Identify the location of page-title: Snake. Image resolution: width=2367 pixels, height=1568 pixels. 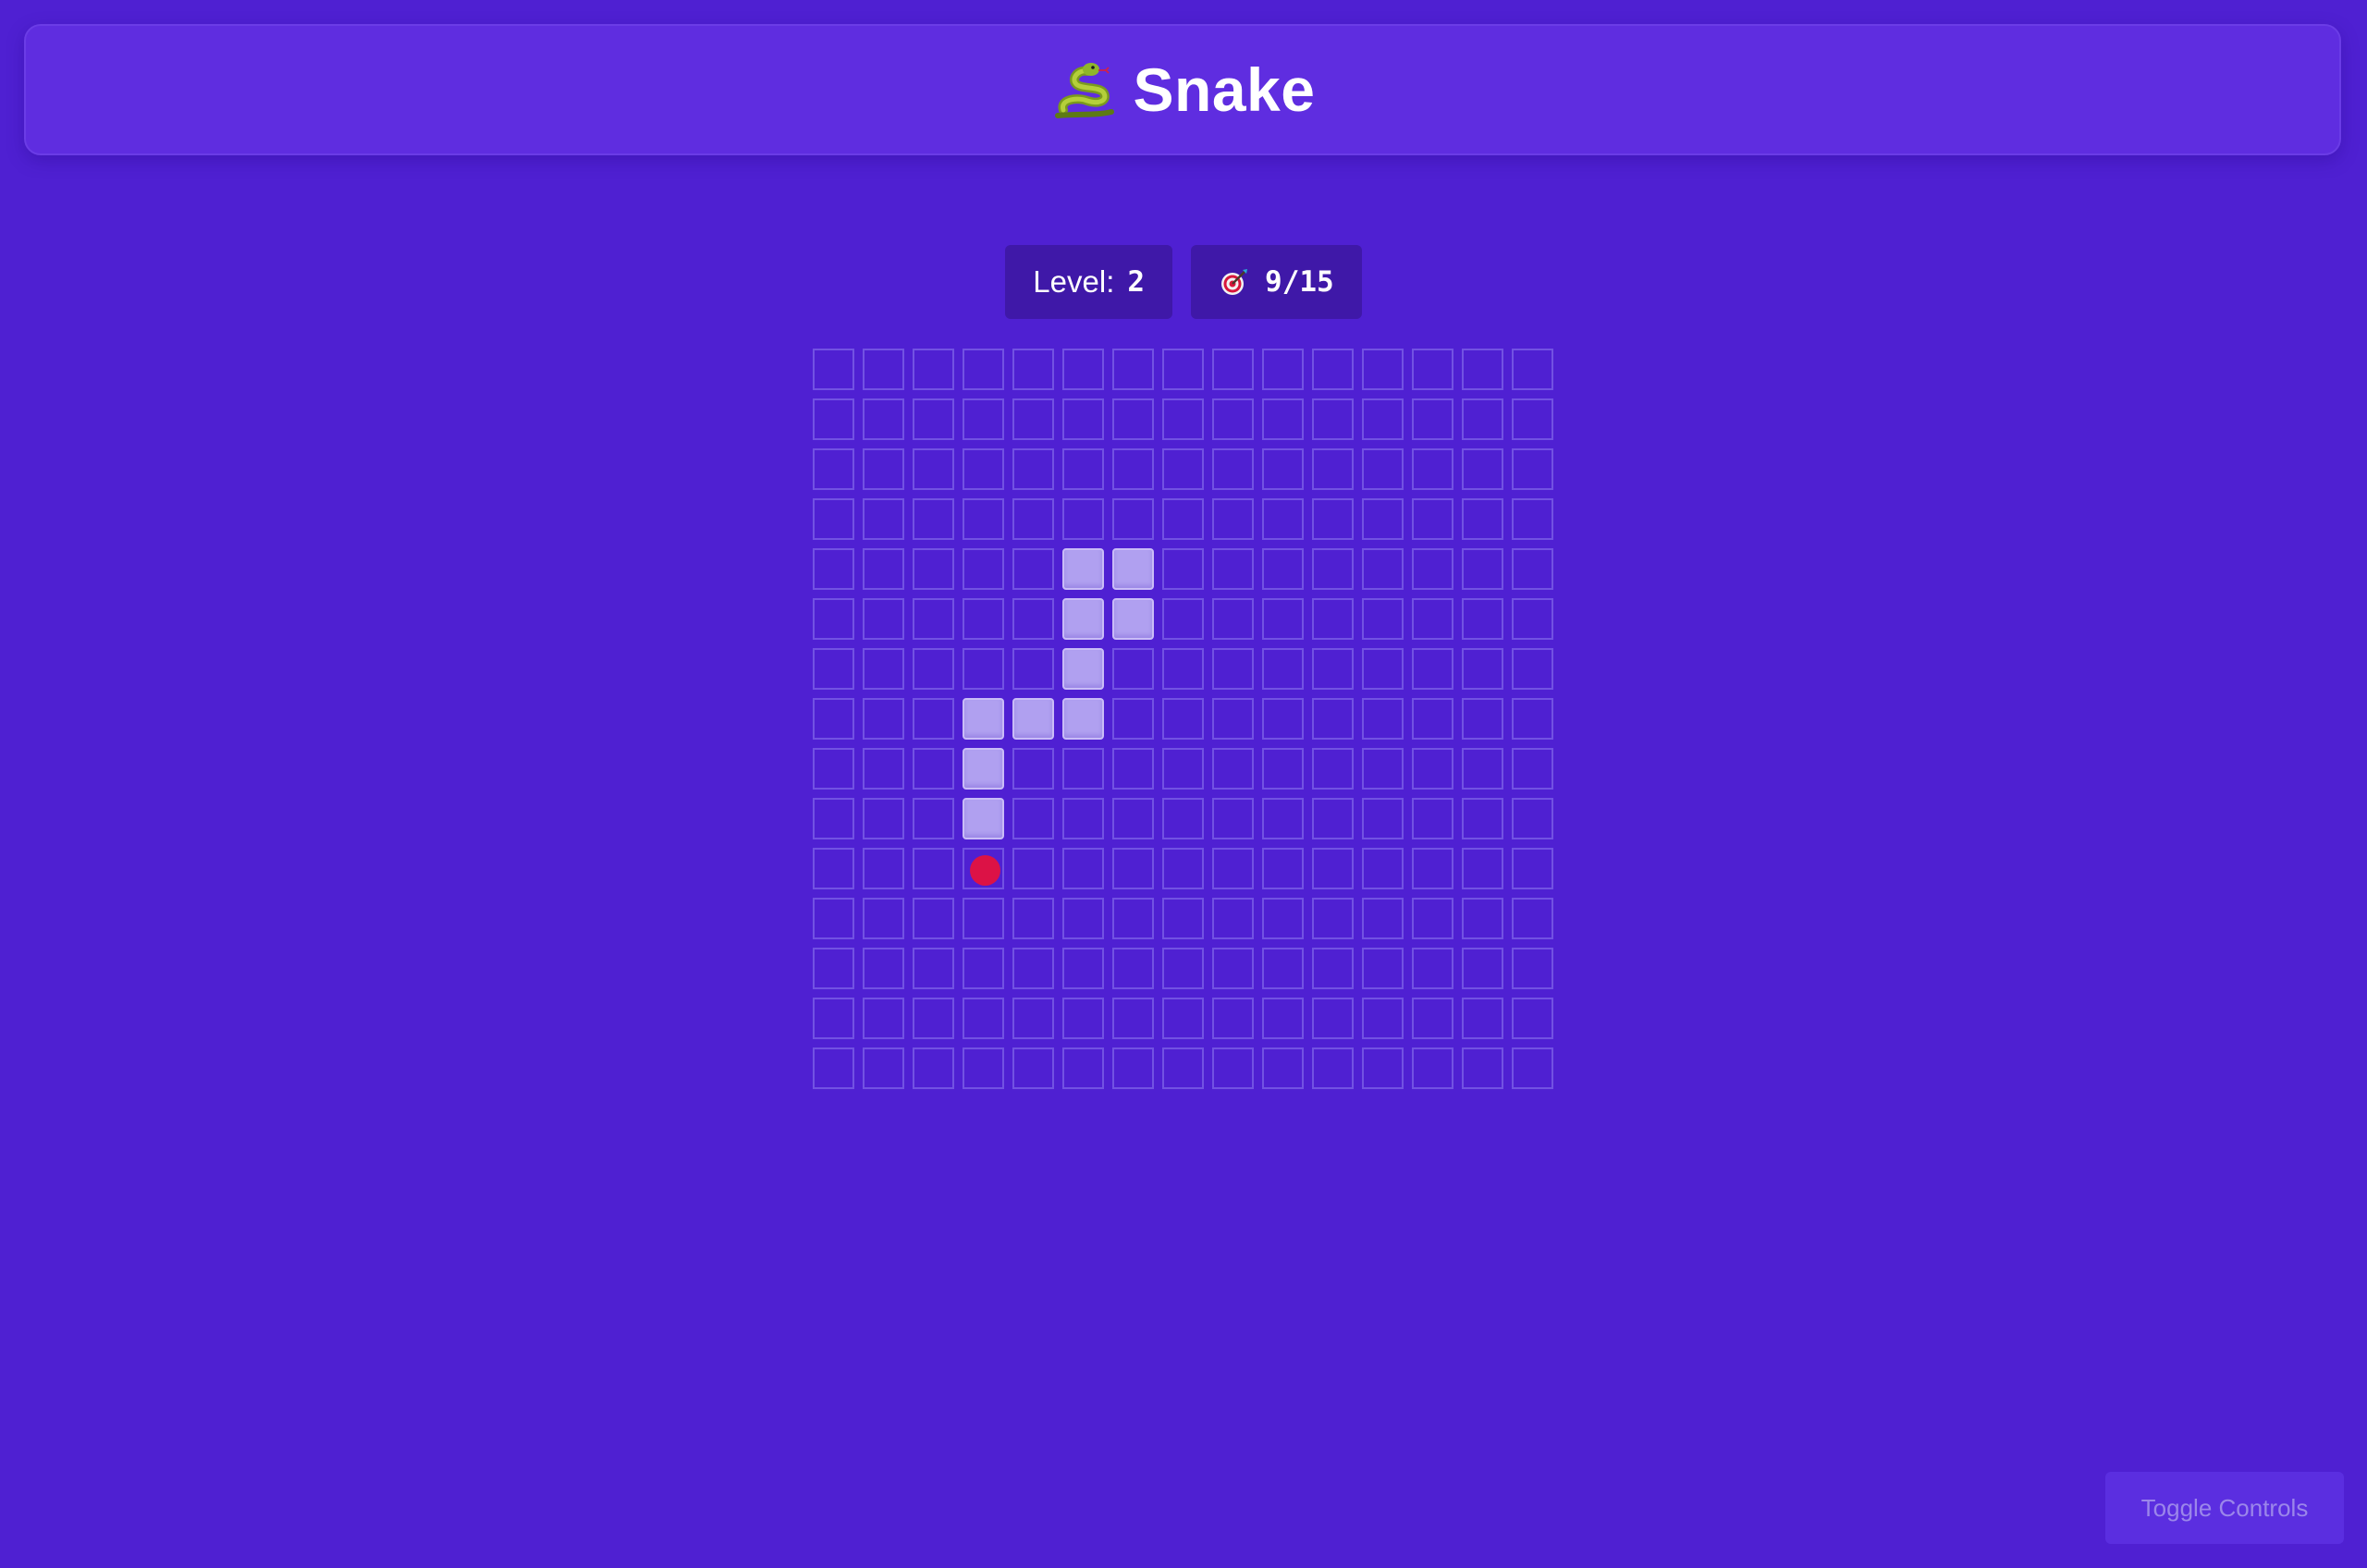
(1224, 89).